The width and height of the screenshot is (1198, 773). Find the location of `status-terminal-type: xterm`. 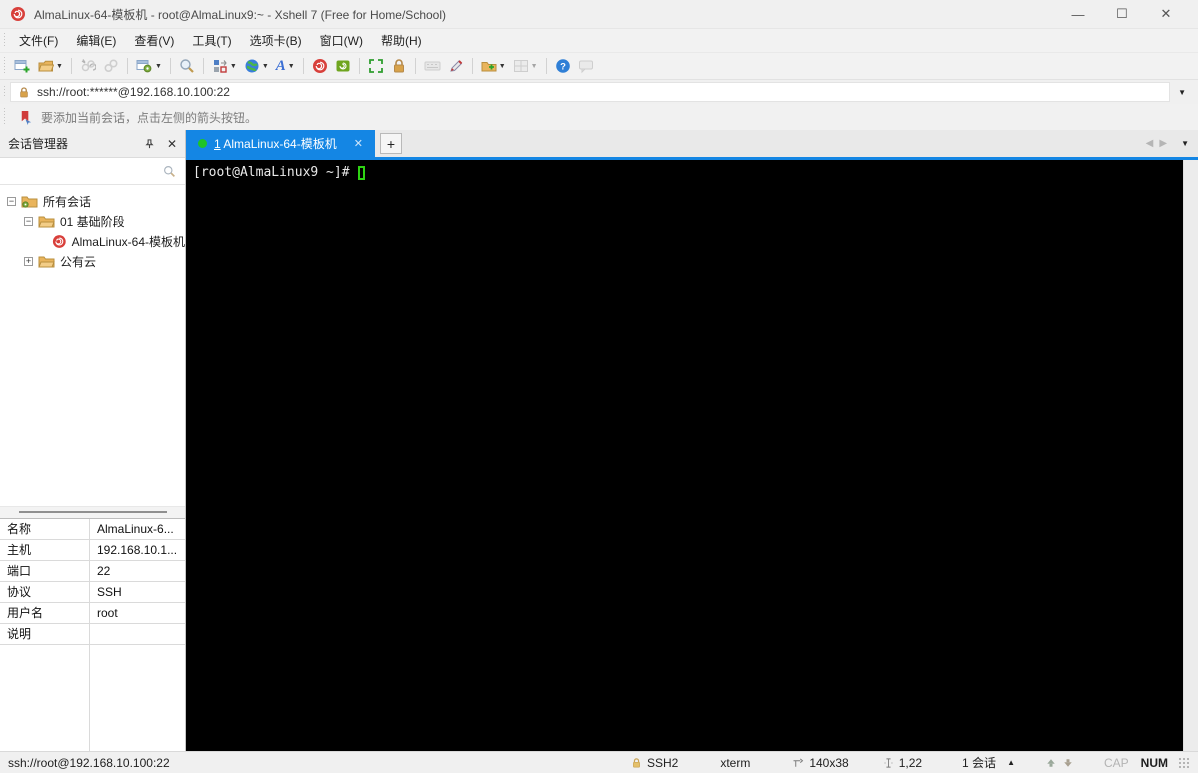

status-terminal-type: xterm is located at coordinates (735, 763).